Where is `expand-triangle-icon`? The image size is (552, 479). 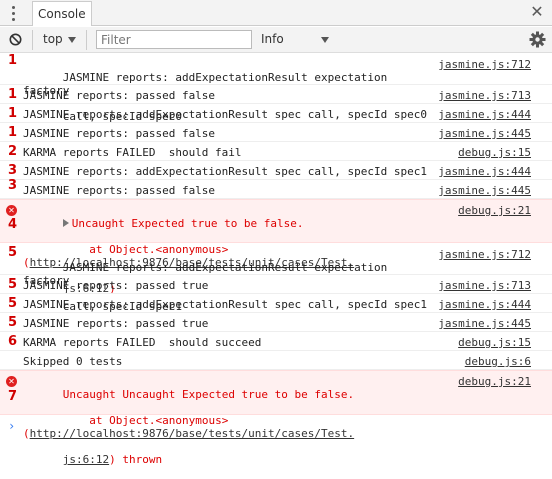
expand-triangle-icon is located at coordinates (65, 223).